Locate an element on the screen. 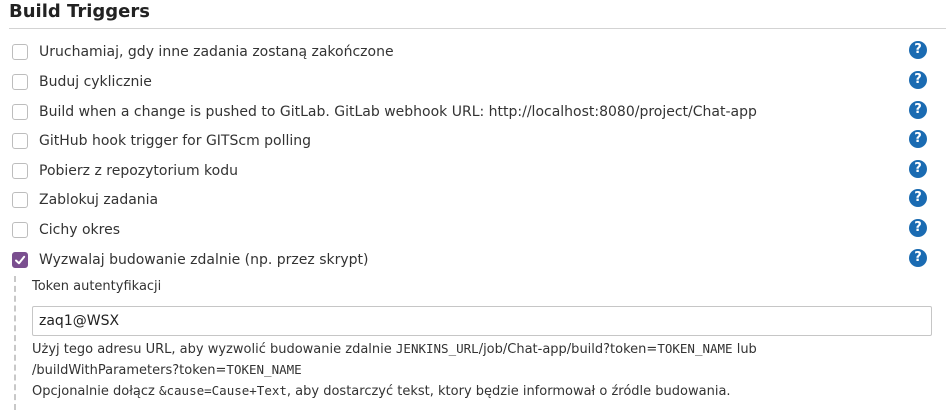 Image resolution: width=946 pixels, height=417 pixels. checkmark-icon is located at coordinates (20, 260).